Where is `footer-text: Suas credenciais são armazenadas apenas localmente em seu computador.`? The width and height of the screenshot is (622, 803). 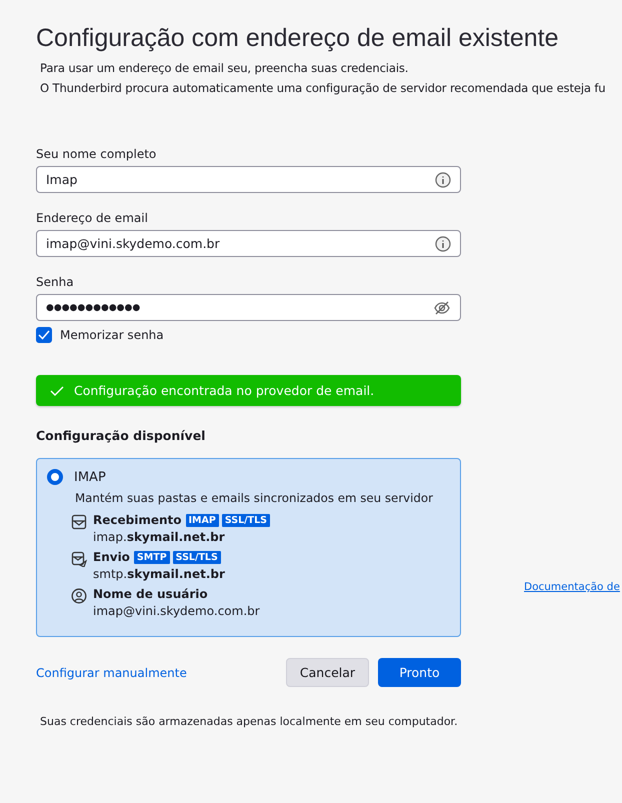 footer-text: Suas credenciais são armazenadas apenas localmente em seu computador. is located at coordinates (249, 721).